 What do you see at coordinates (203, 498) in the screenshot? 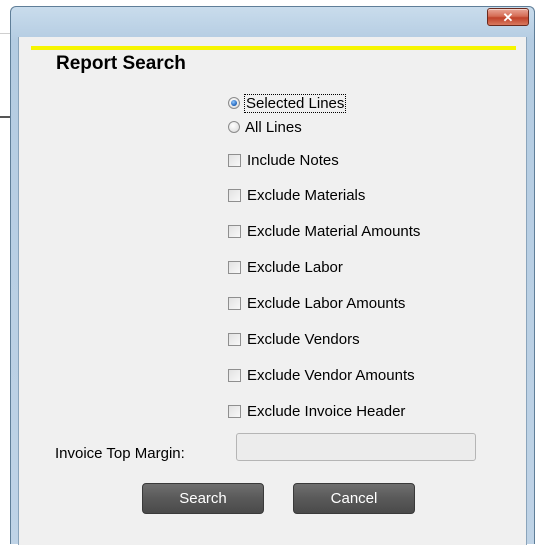
I see `search-button: Search` at bounding box center [203, 498].